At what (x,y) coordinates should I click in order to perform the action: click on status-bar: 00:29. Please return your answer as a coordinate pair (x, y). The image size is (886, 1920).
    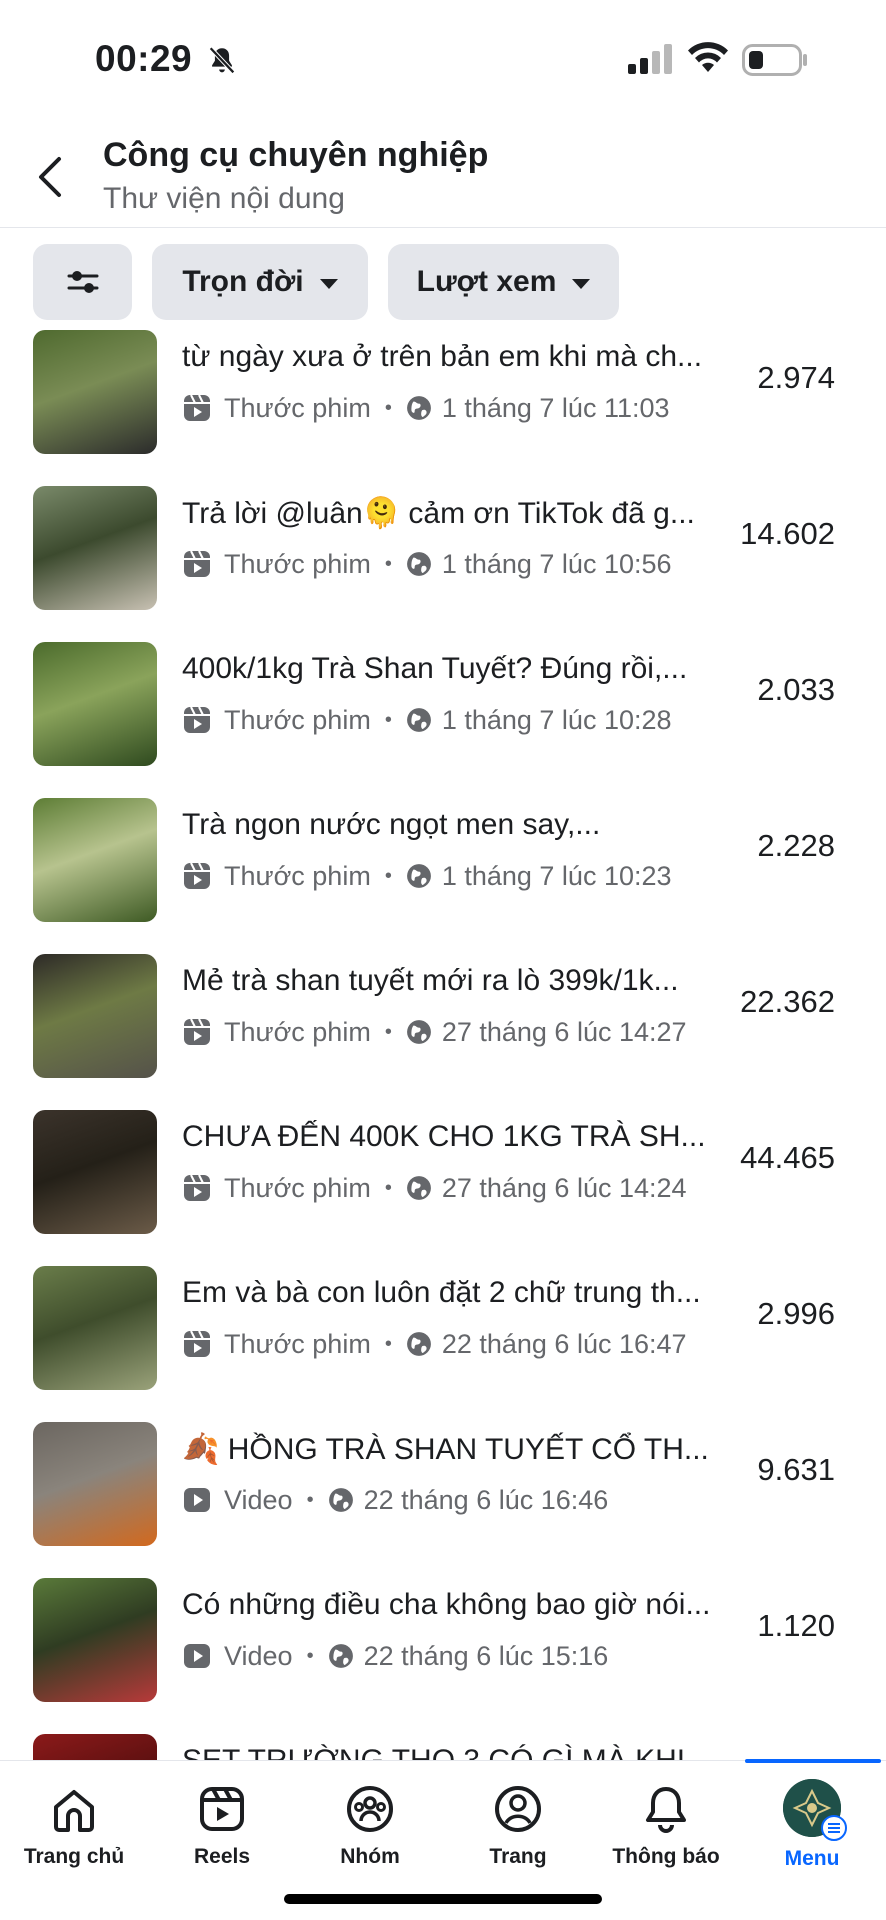
    Looking at the image, I should click on (443, 60).